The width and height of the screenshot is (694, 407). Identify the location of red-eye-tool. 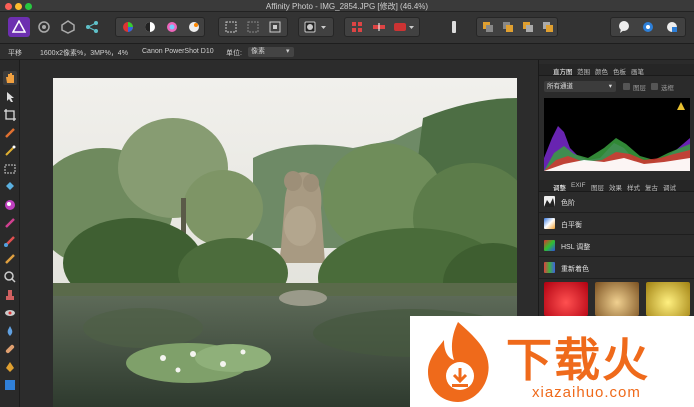
(10, 313).